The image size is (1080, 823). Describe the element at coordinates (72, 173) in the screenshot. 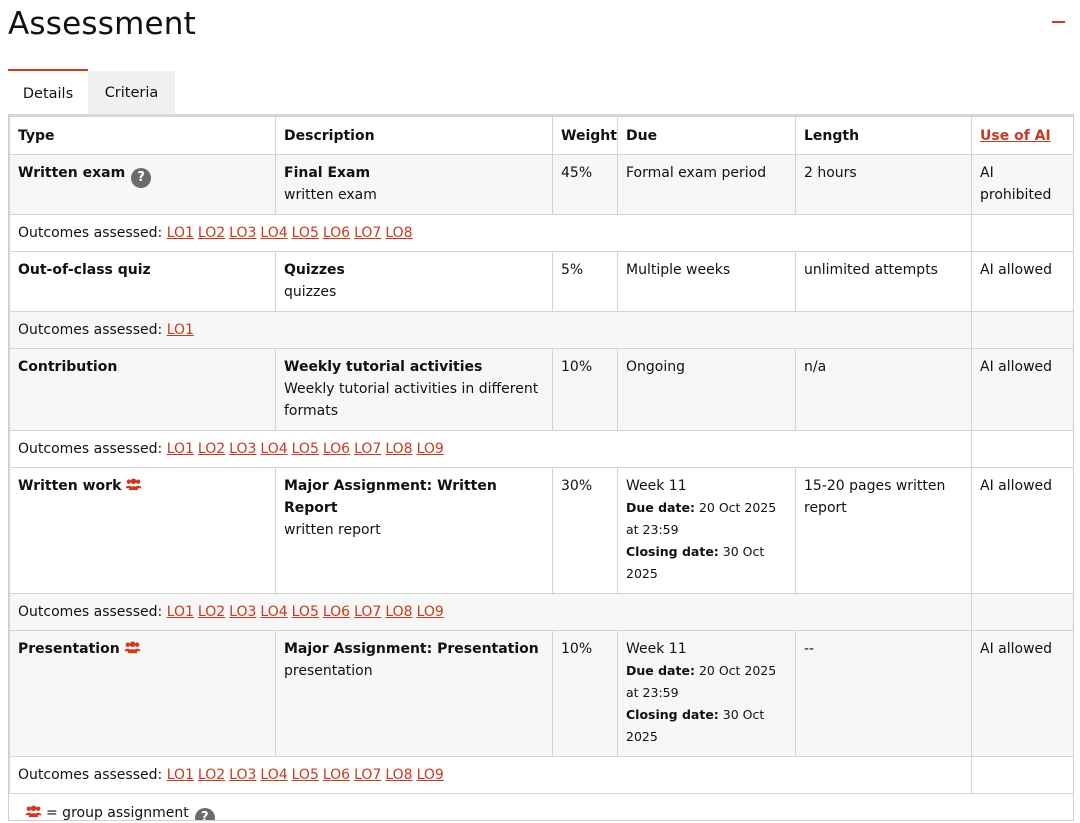

I see `assessment-type: Written exam` at that location.